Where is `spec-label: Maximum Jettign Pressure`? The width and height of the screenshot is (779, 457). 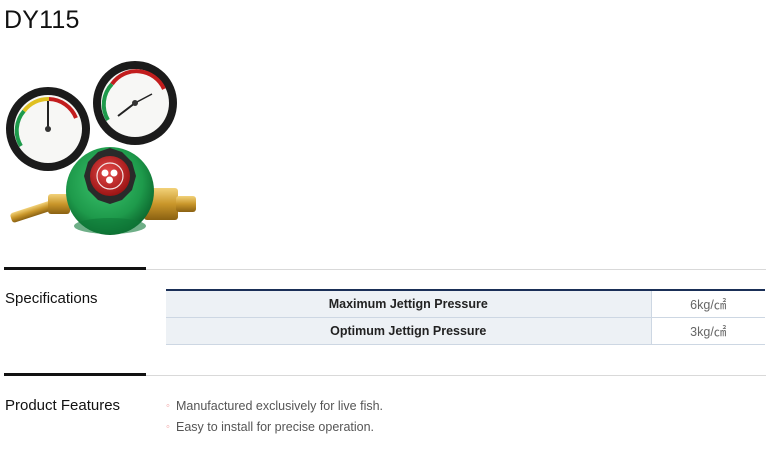 spec-label: Maximum Jettign Pressure is located at coordinates (409, 304).